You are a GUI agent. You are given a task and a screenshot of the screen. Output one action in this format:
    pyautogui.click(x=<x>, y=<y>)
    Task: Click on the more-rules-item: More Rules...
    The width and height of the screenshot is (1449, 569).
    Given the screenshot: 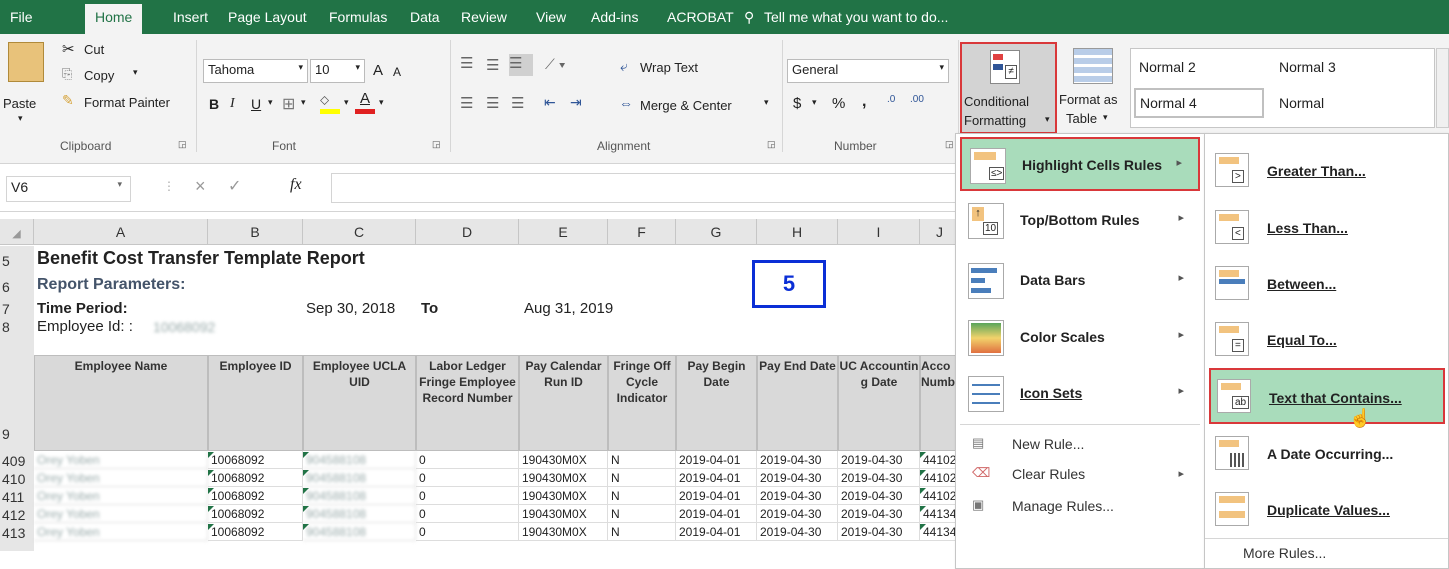 What is the action you would take?
    pyautogui.click(x=1284, y=553)
    